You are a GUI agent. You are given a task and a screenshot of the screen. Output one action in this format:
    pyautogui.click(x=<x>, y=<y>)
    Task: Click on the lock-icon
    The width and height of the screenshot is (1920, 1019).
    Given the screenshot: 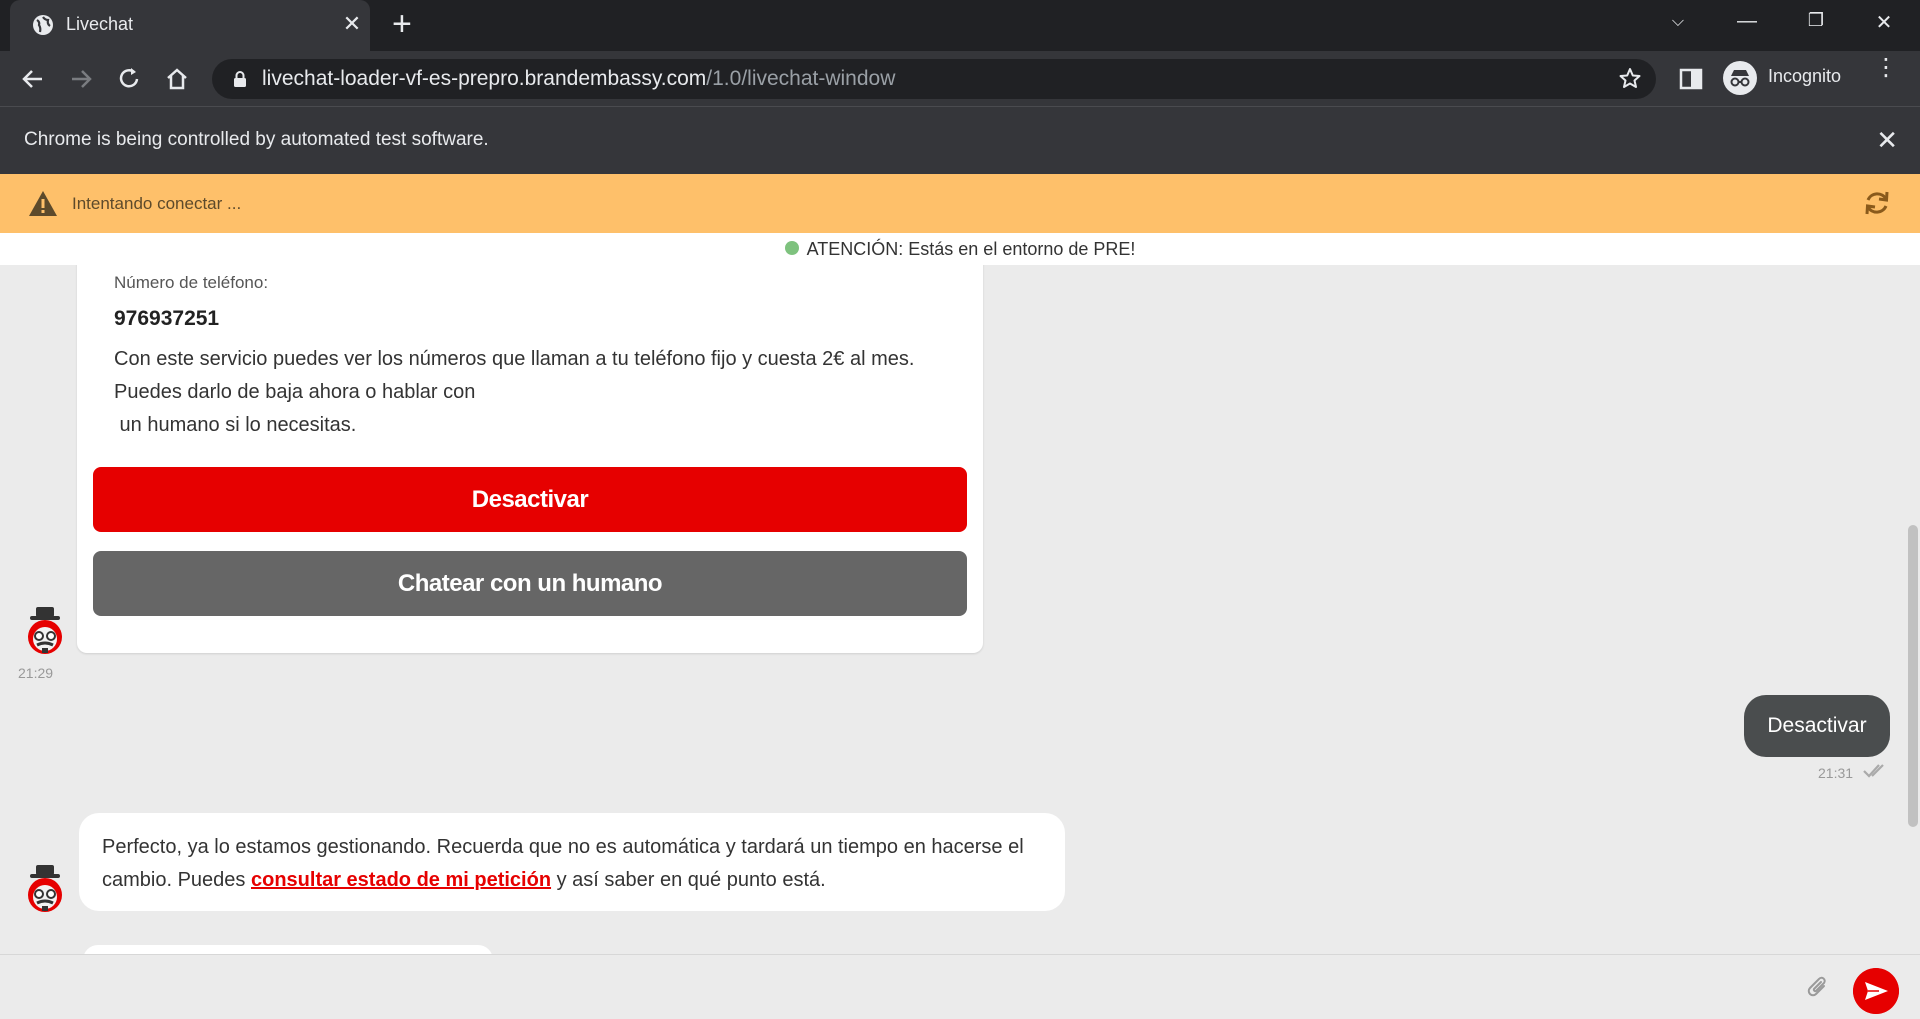 What is the action you would take?
    pyautogui.click(x=240, y=79)
    